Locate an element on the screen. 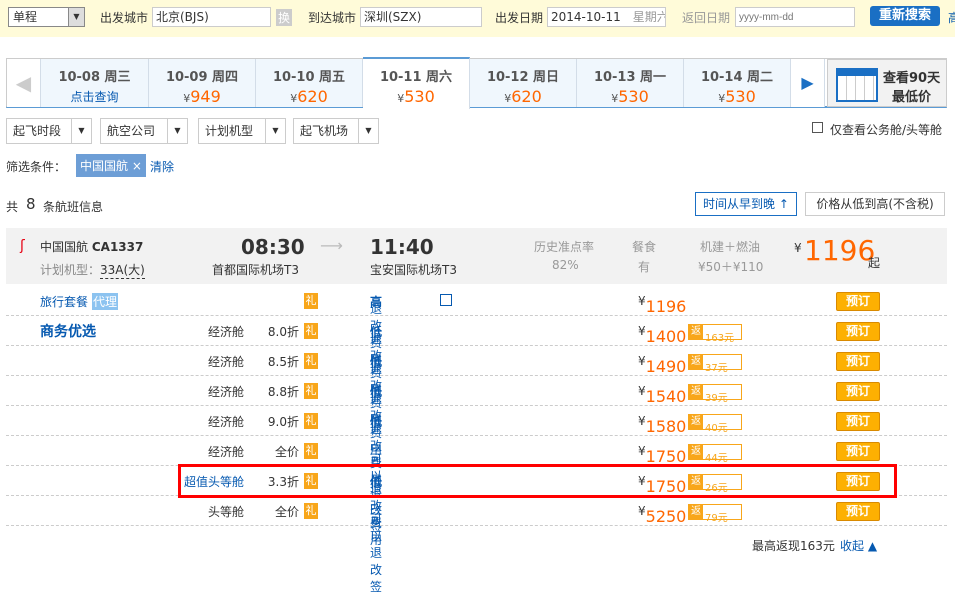  from-city-input: 北京(BJS) is located at coordinates (211, 17).